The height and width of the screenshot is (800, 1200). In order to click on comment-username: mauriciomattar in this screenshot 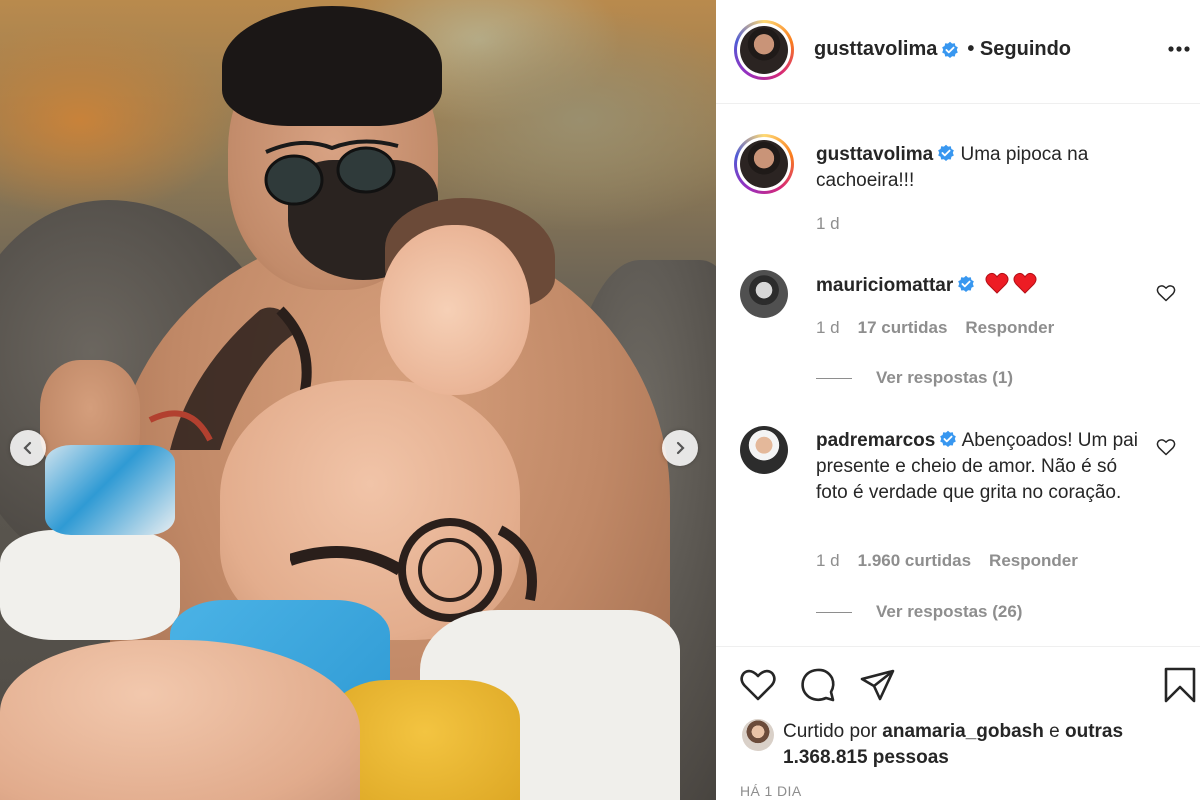, I will do `click(884, 285)`.